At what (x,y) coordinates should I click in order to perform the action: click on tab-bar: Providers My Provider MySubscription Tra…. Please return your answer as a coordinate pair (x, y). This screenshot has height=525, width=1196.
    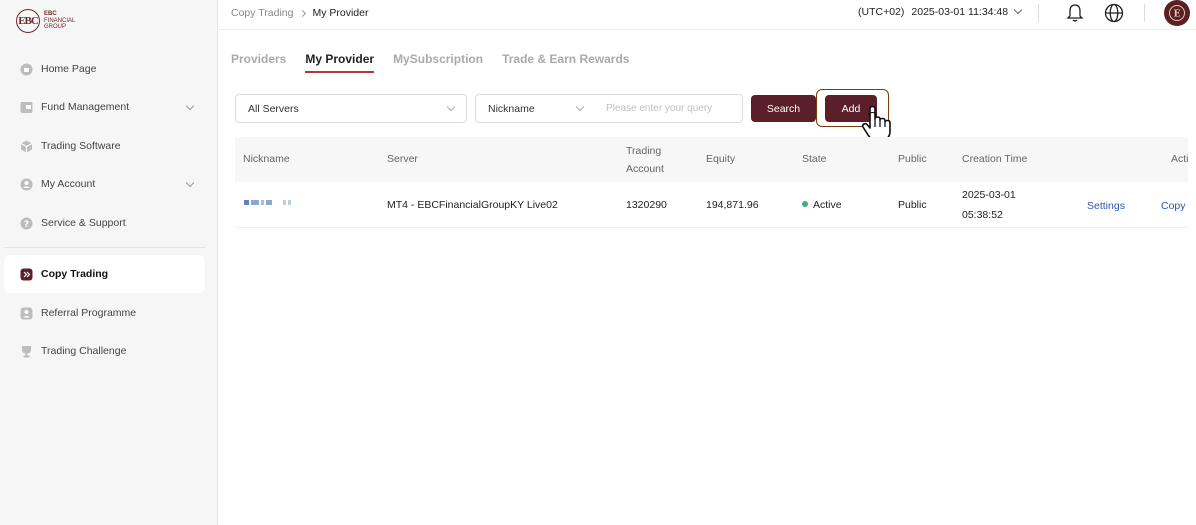
    Looking at the image, I should click on (430, 62).